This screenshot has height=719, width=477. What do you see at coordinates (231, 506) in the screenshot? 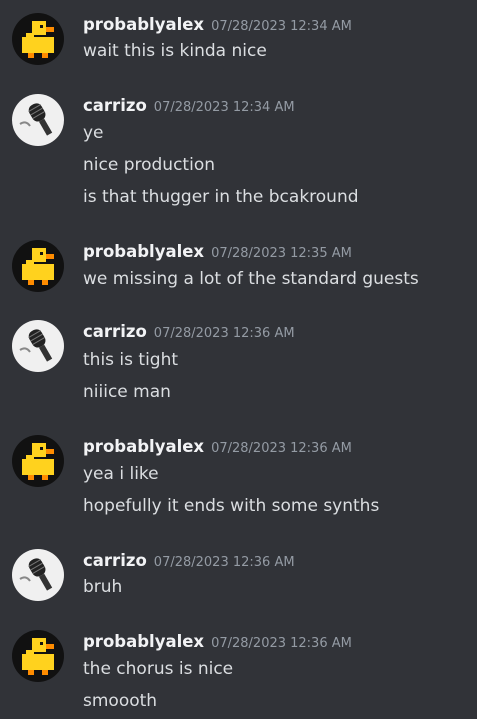
I see `message-text: hopefully it ends with some synths` at bounding box center [231, 506].